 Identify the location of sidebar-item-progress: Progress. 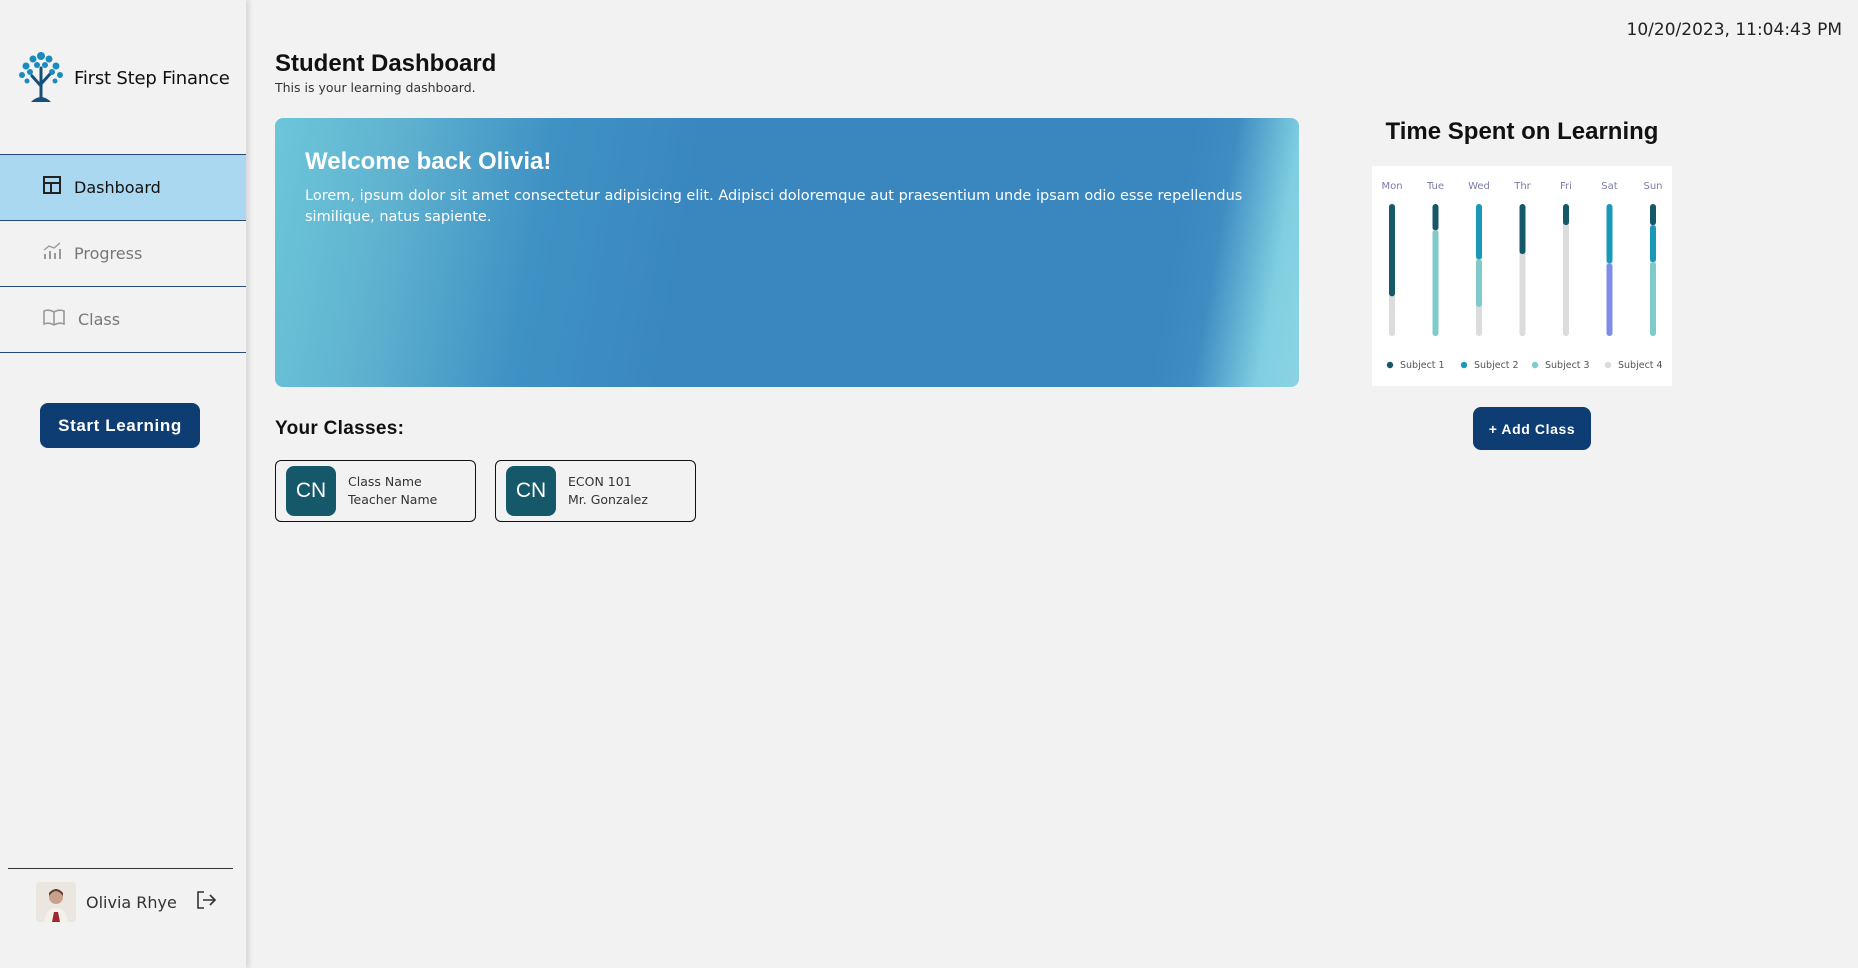
(123, 254).